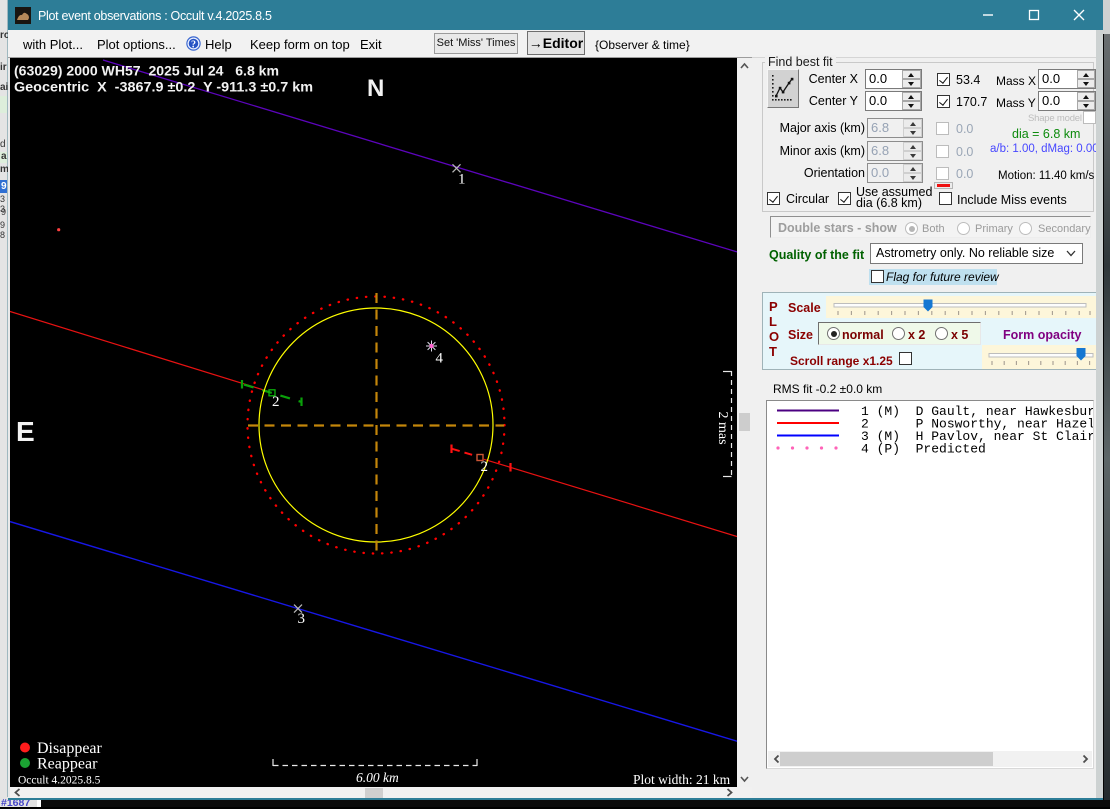 Image resolution: width=1110 pixels, height=809 pixels. What do you see at coordinates (462, 180) in the screenshot?
I see `svg-text: 1` at bounding box center [462, 180].